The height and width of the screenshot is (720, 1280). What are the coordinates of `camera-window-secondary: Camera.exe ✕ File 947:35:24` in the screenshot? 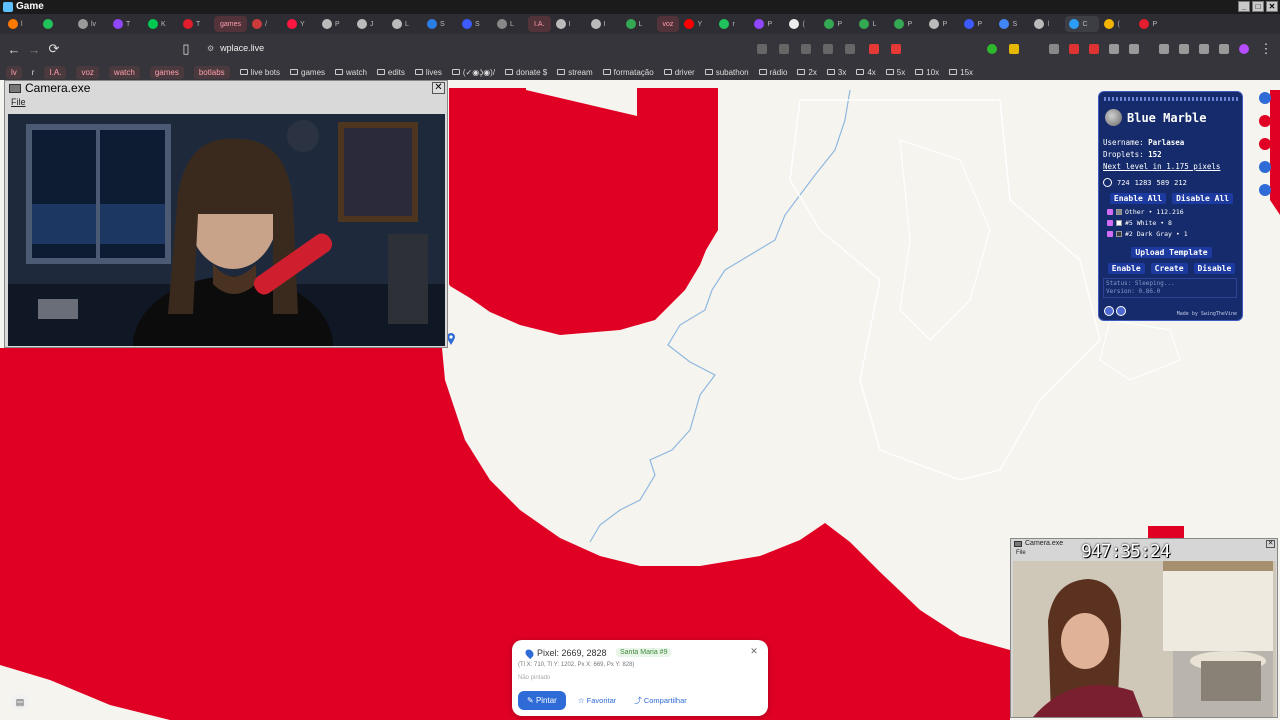 It's located at (1144, 628).